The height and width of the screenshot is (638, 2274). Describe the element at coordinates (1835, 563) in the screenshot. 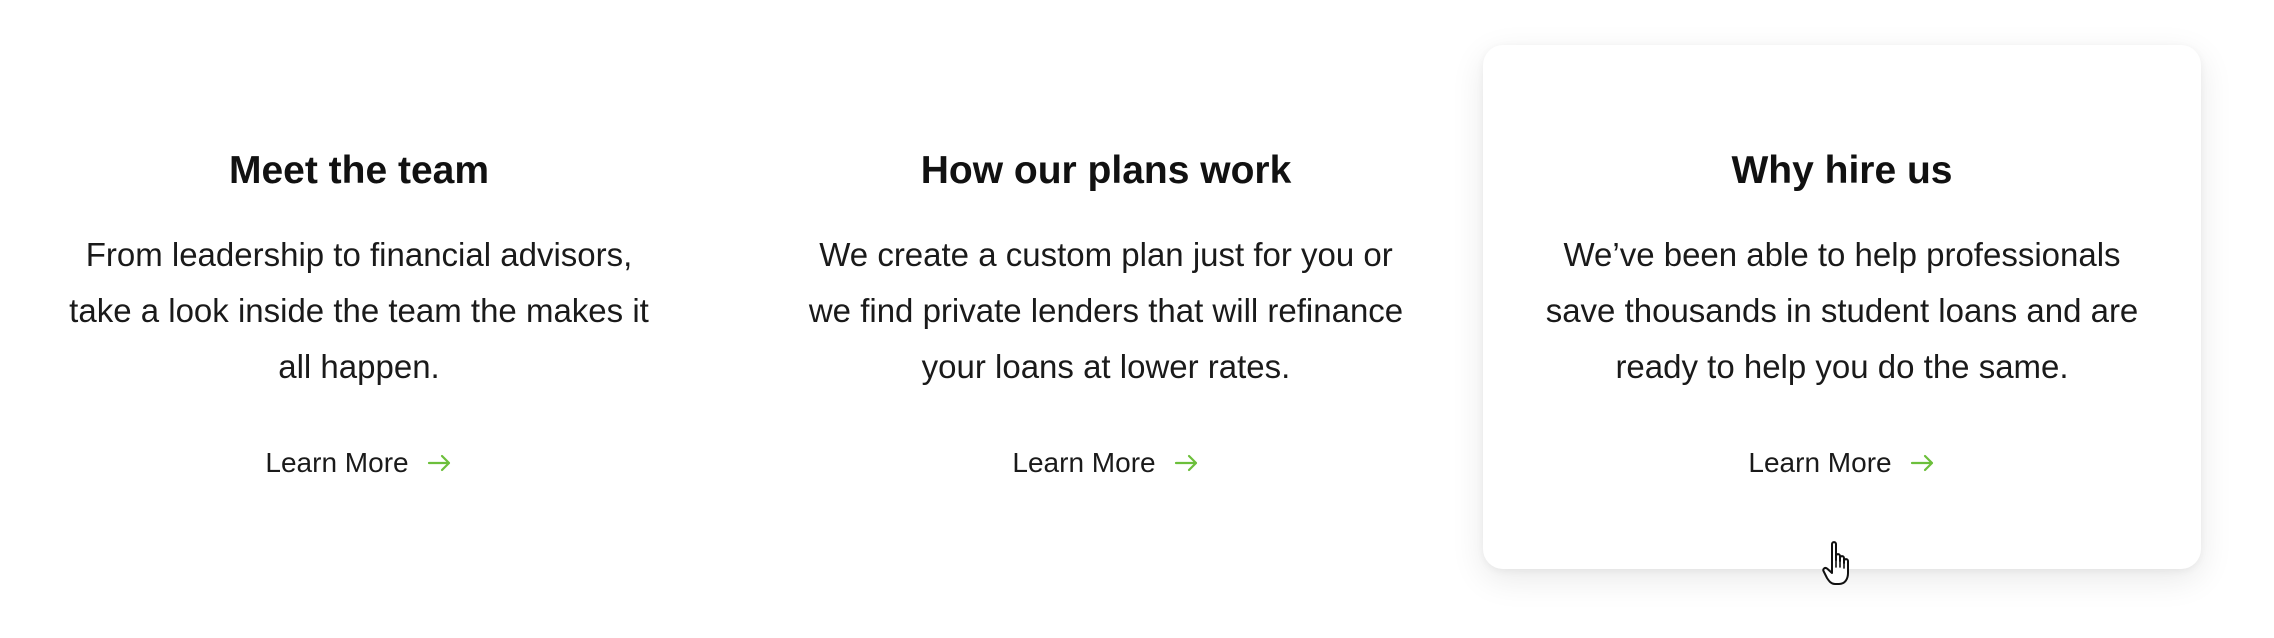

I see `hand-pointer-icon` at that location.